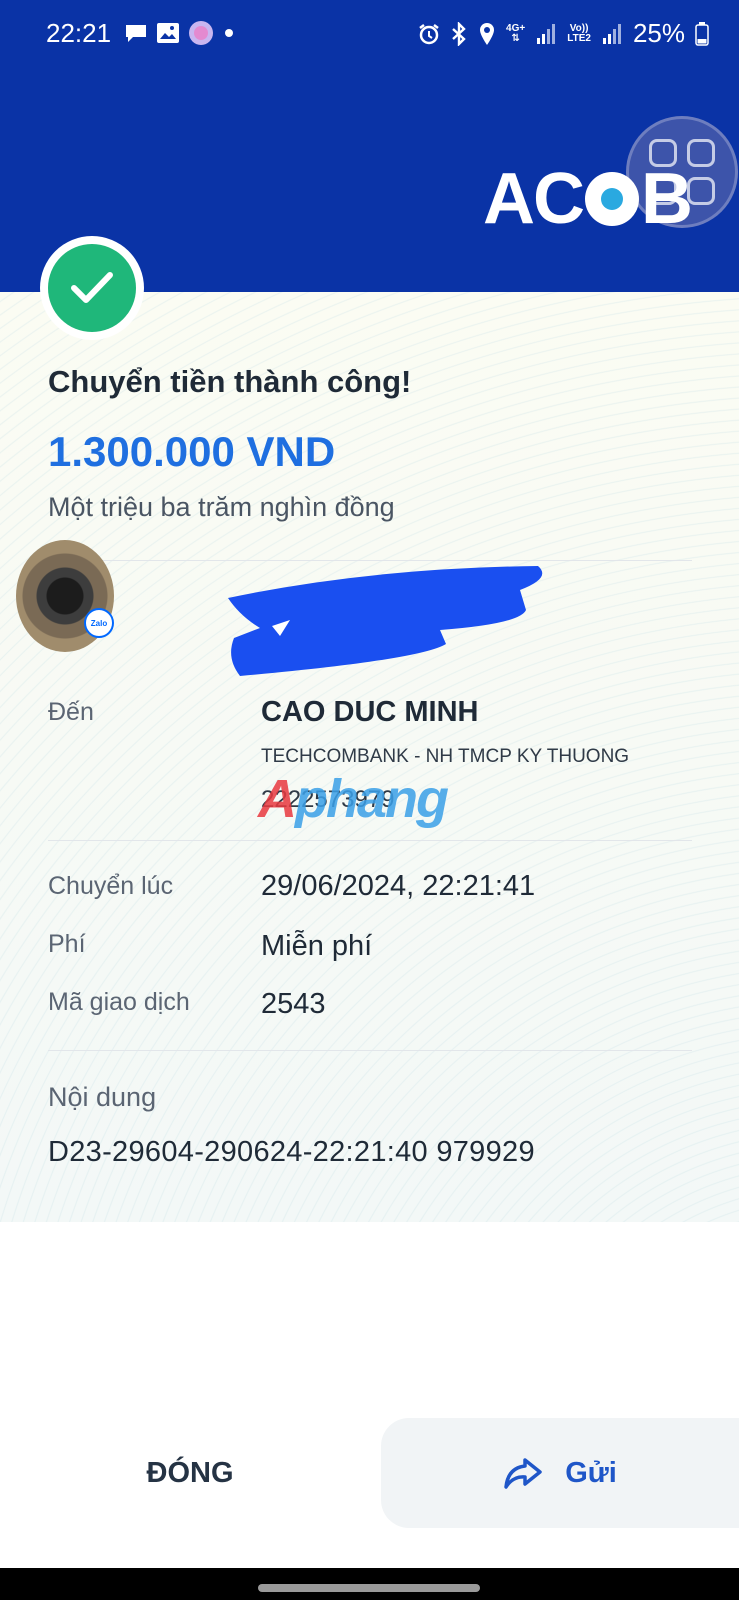 The width and height of the screenshot is (739, 1600). What do you see at coordinates (293, 1004) in the screenshot?
I see `detail-value-transaction-id: 2543` at bounding box center [293, 1004].